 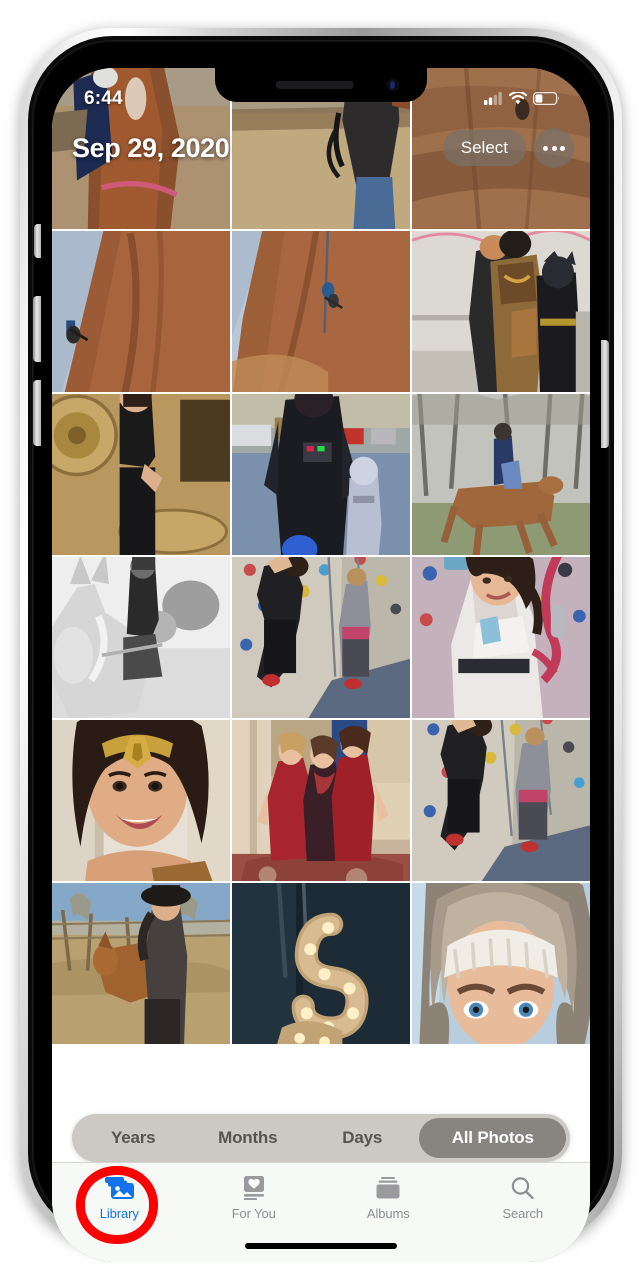 I want to click on select-button: Select, so click(x=484, y=148).